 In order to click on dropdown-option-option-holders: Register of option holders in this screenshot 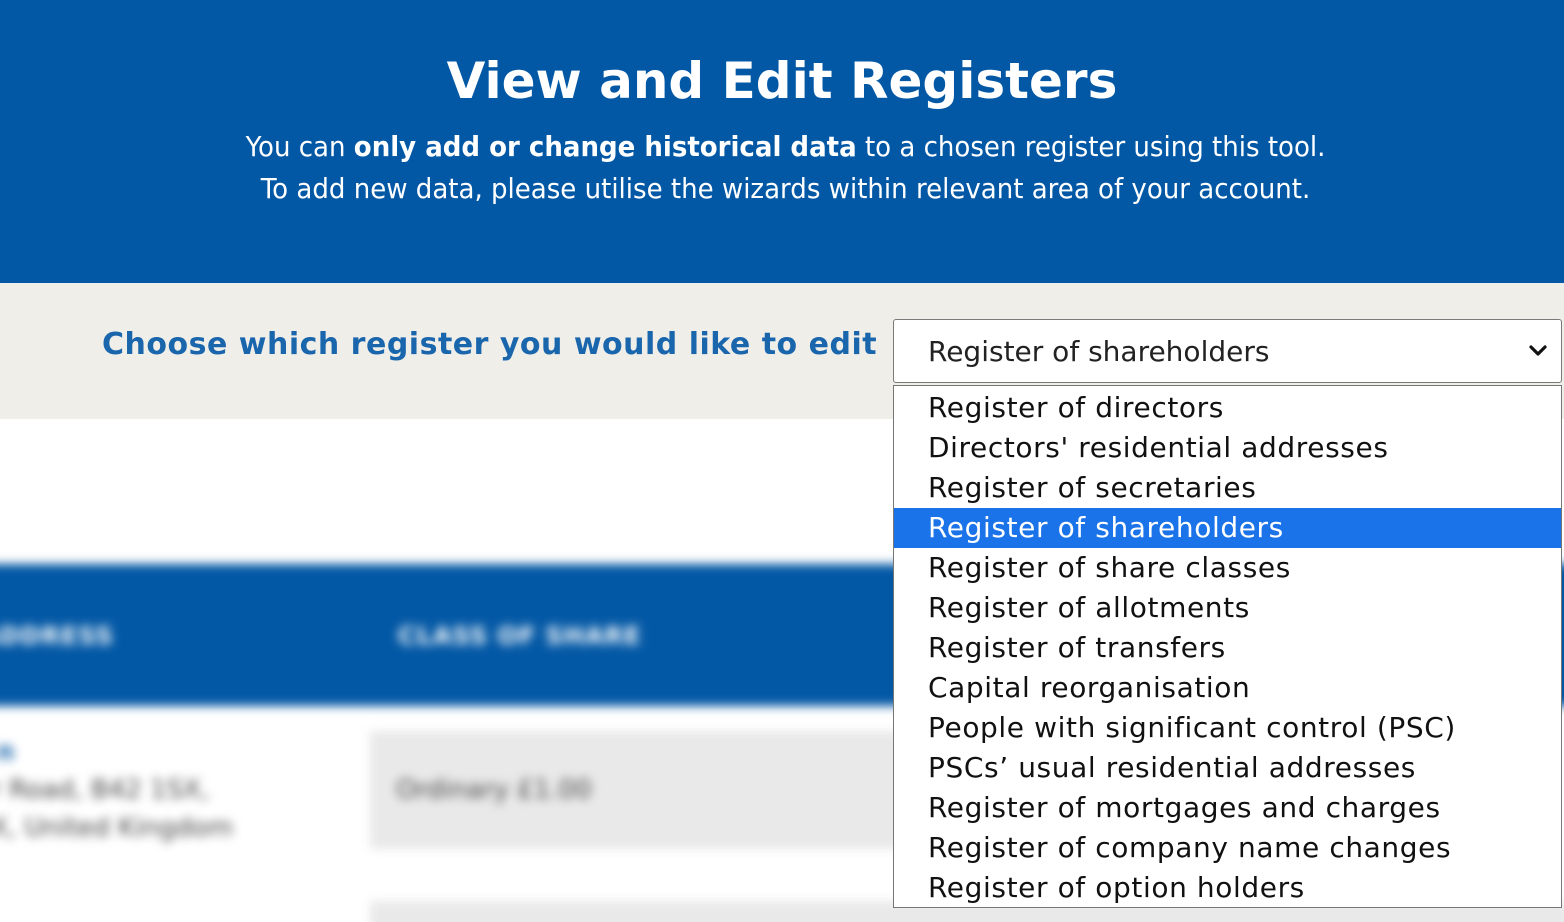, I will do `click(1227, 888)`.